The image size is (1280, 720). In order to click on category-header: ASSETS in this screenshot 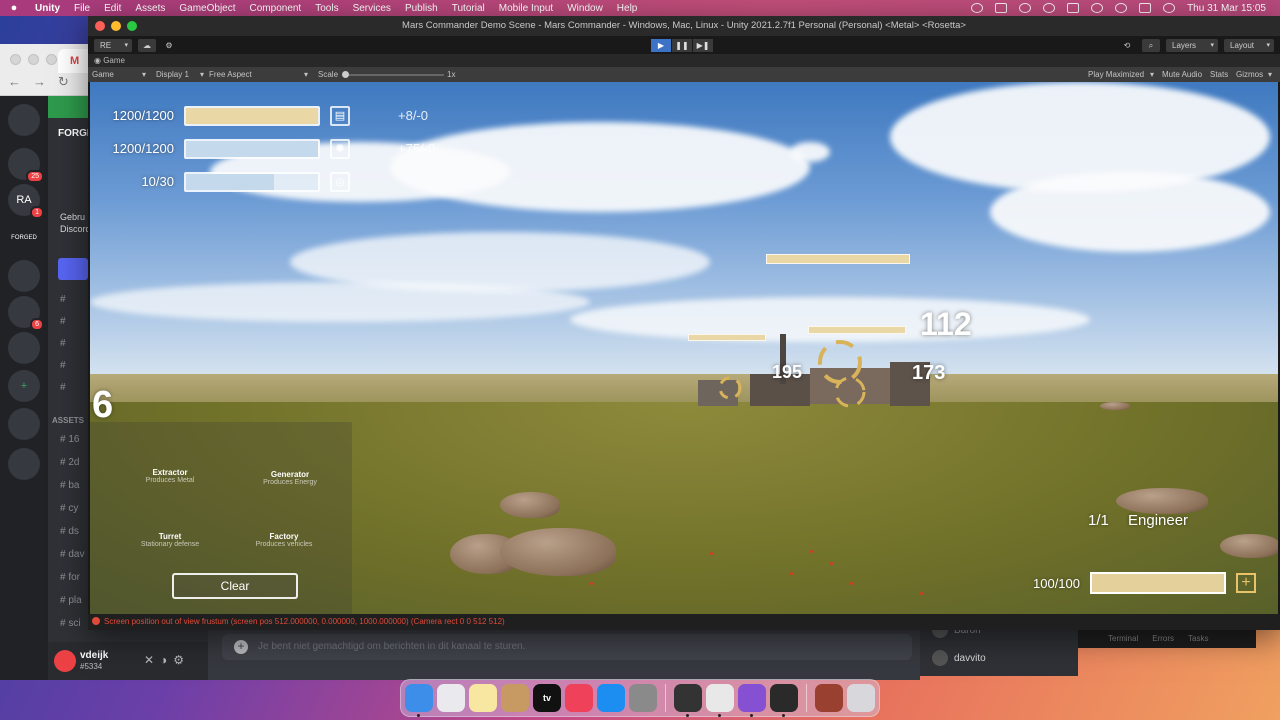, I will do `click(68, 420)`.